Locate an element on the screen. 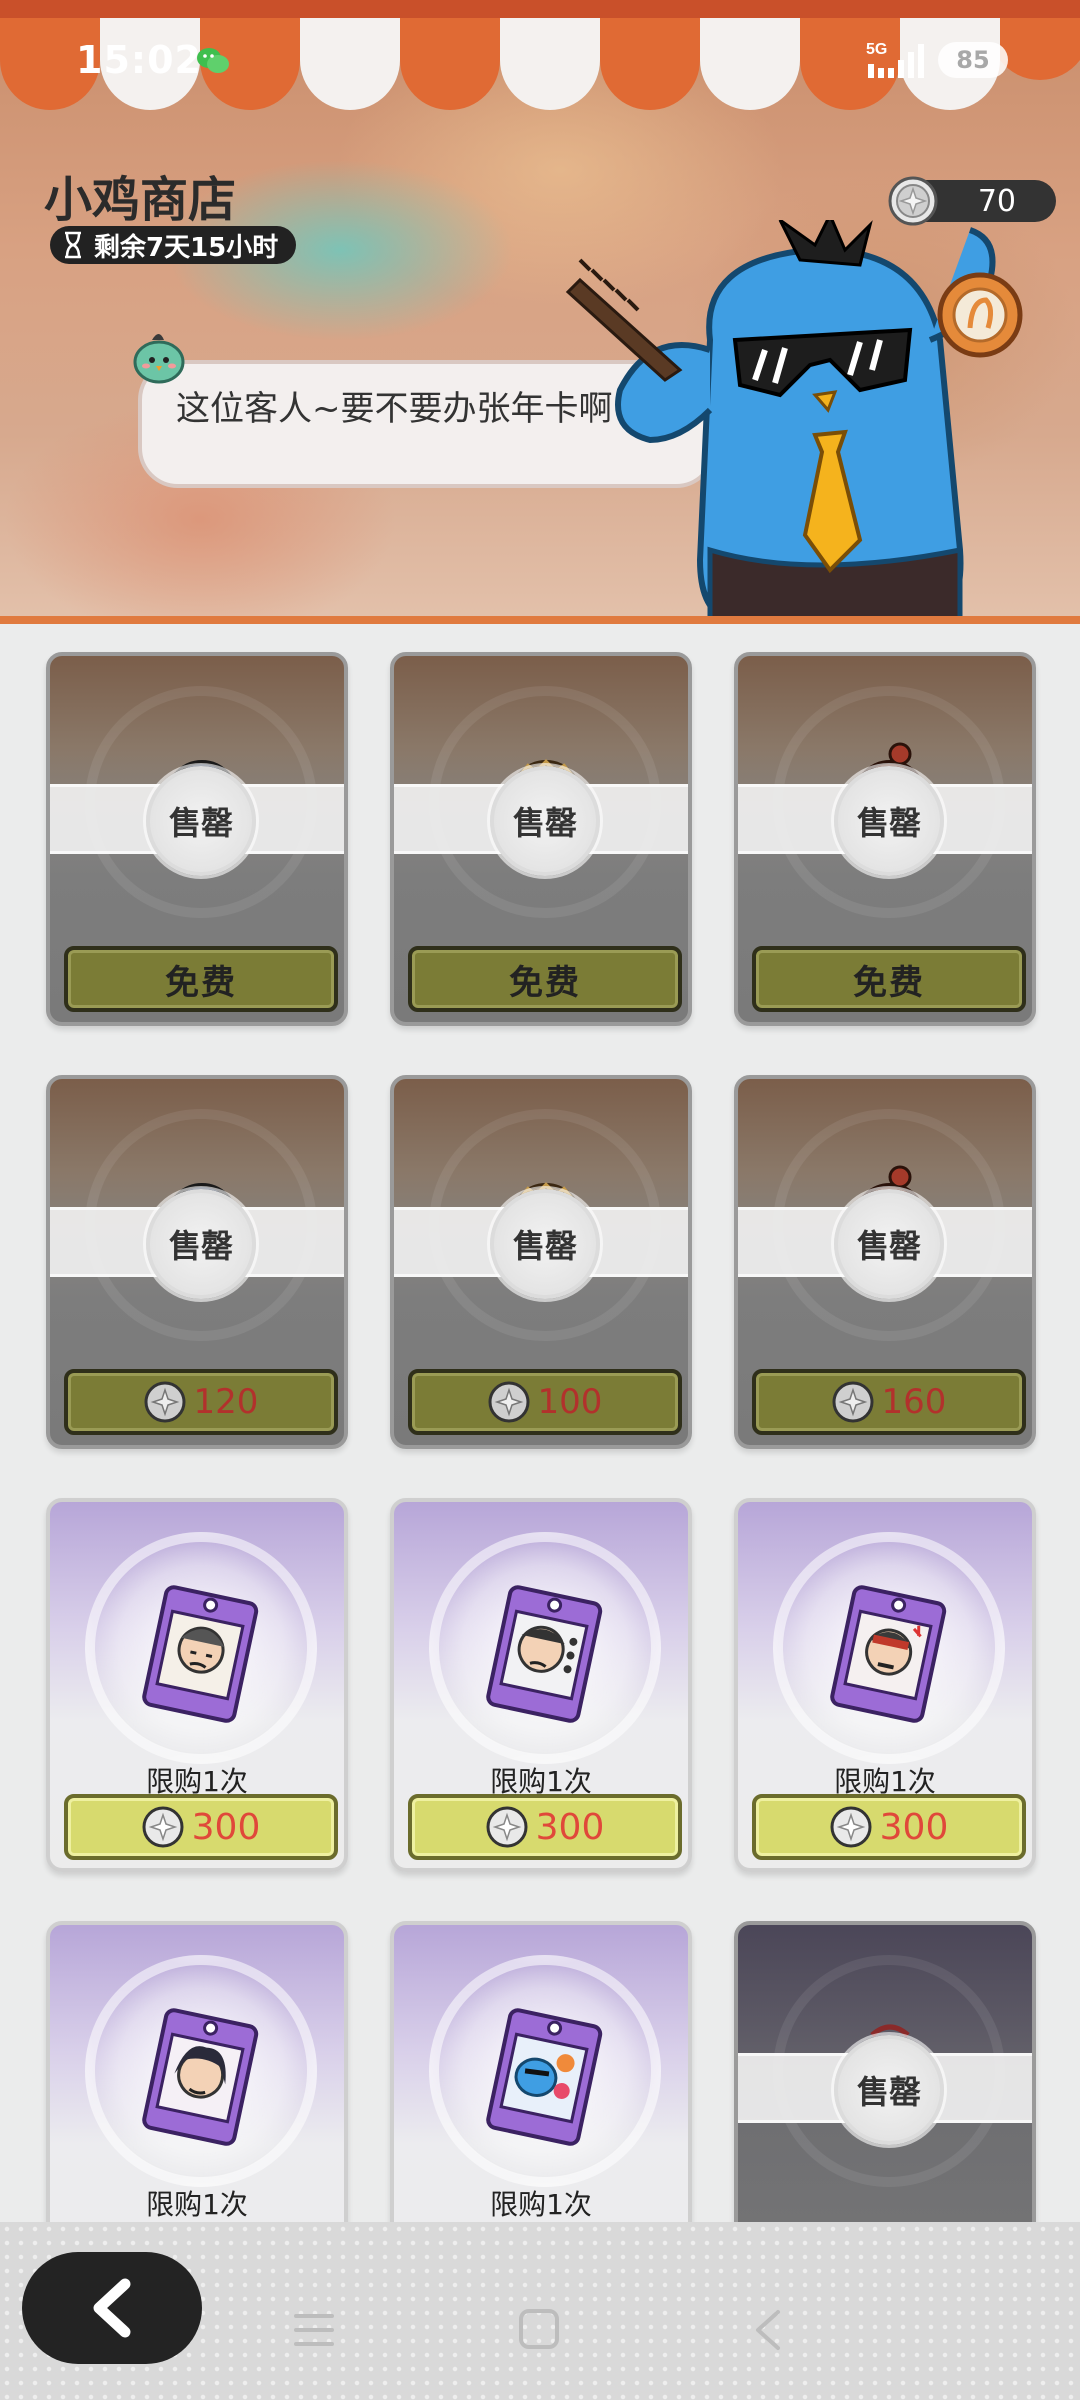 The height and width of the screenshot is (2400, 1080). item-card-2: 售罄 免费 is located at coordinates (541, 839).